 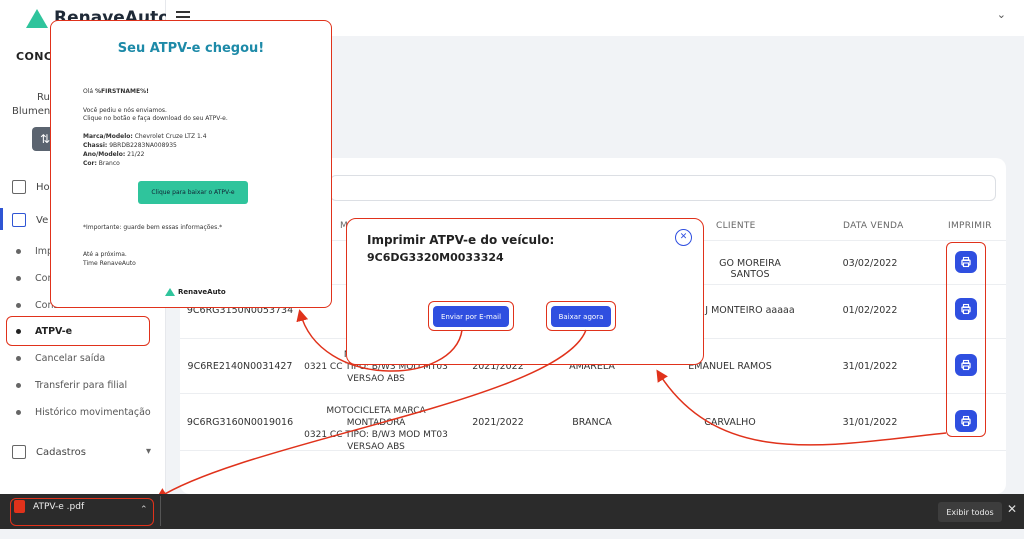 I want to click on cor-label: Cor:, so click(x=90, y=163).